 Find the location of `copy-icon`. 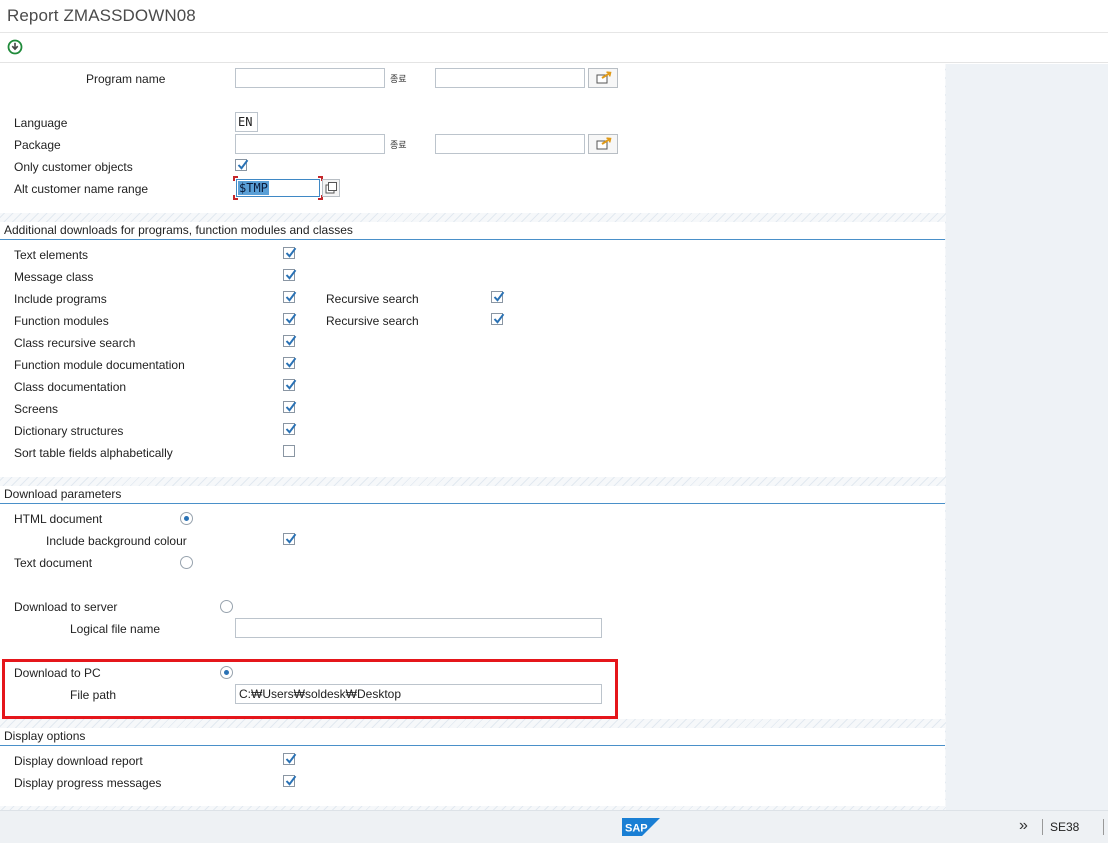

copy-icon is located at coordinates (331, 188).